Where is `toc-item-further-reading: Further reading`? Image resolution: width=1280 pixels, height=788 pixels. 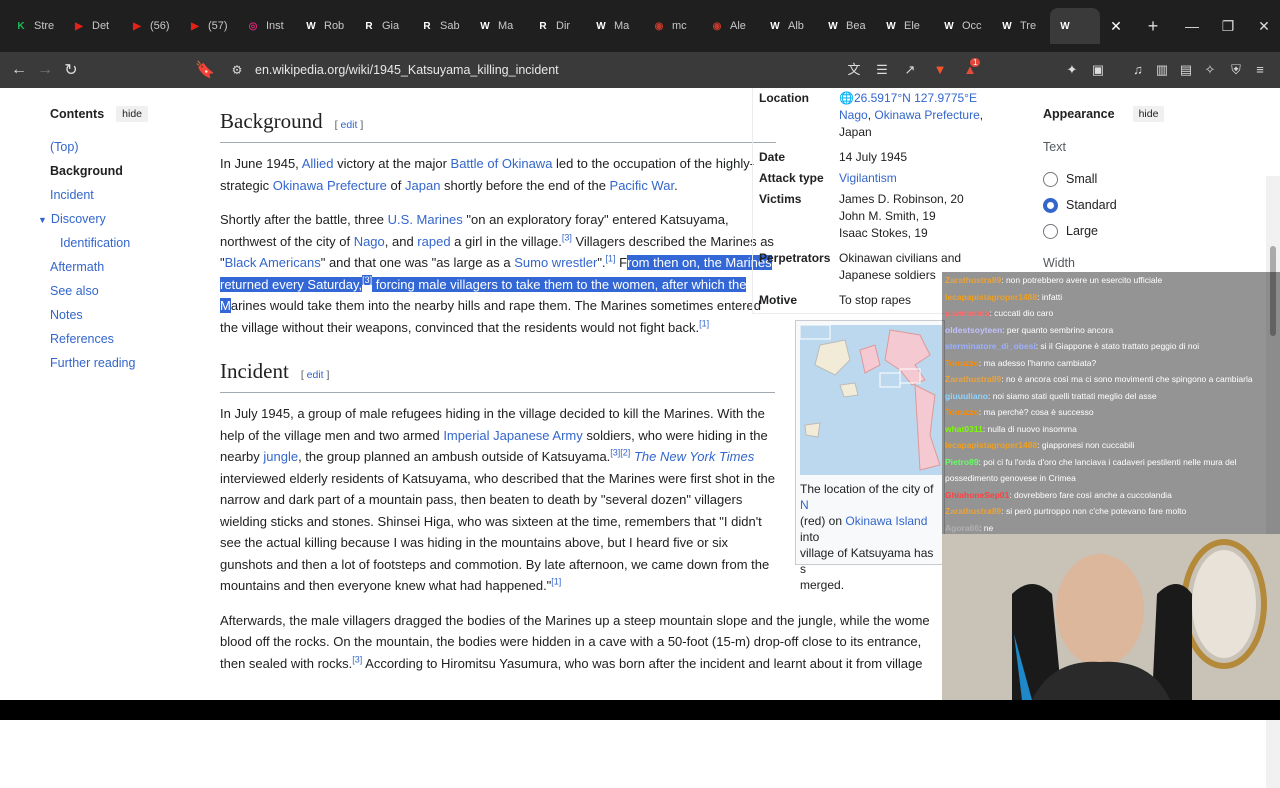 toc-item-further-reading: Further reading is located at coordinates (120, 363).